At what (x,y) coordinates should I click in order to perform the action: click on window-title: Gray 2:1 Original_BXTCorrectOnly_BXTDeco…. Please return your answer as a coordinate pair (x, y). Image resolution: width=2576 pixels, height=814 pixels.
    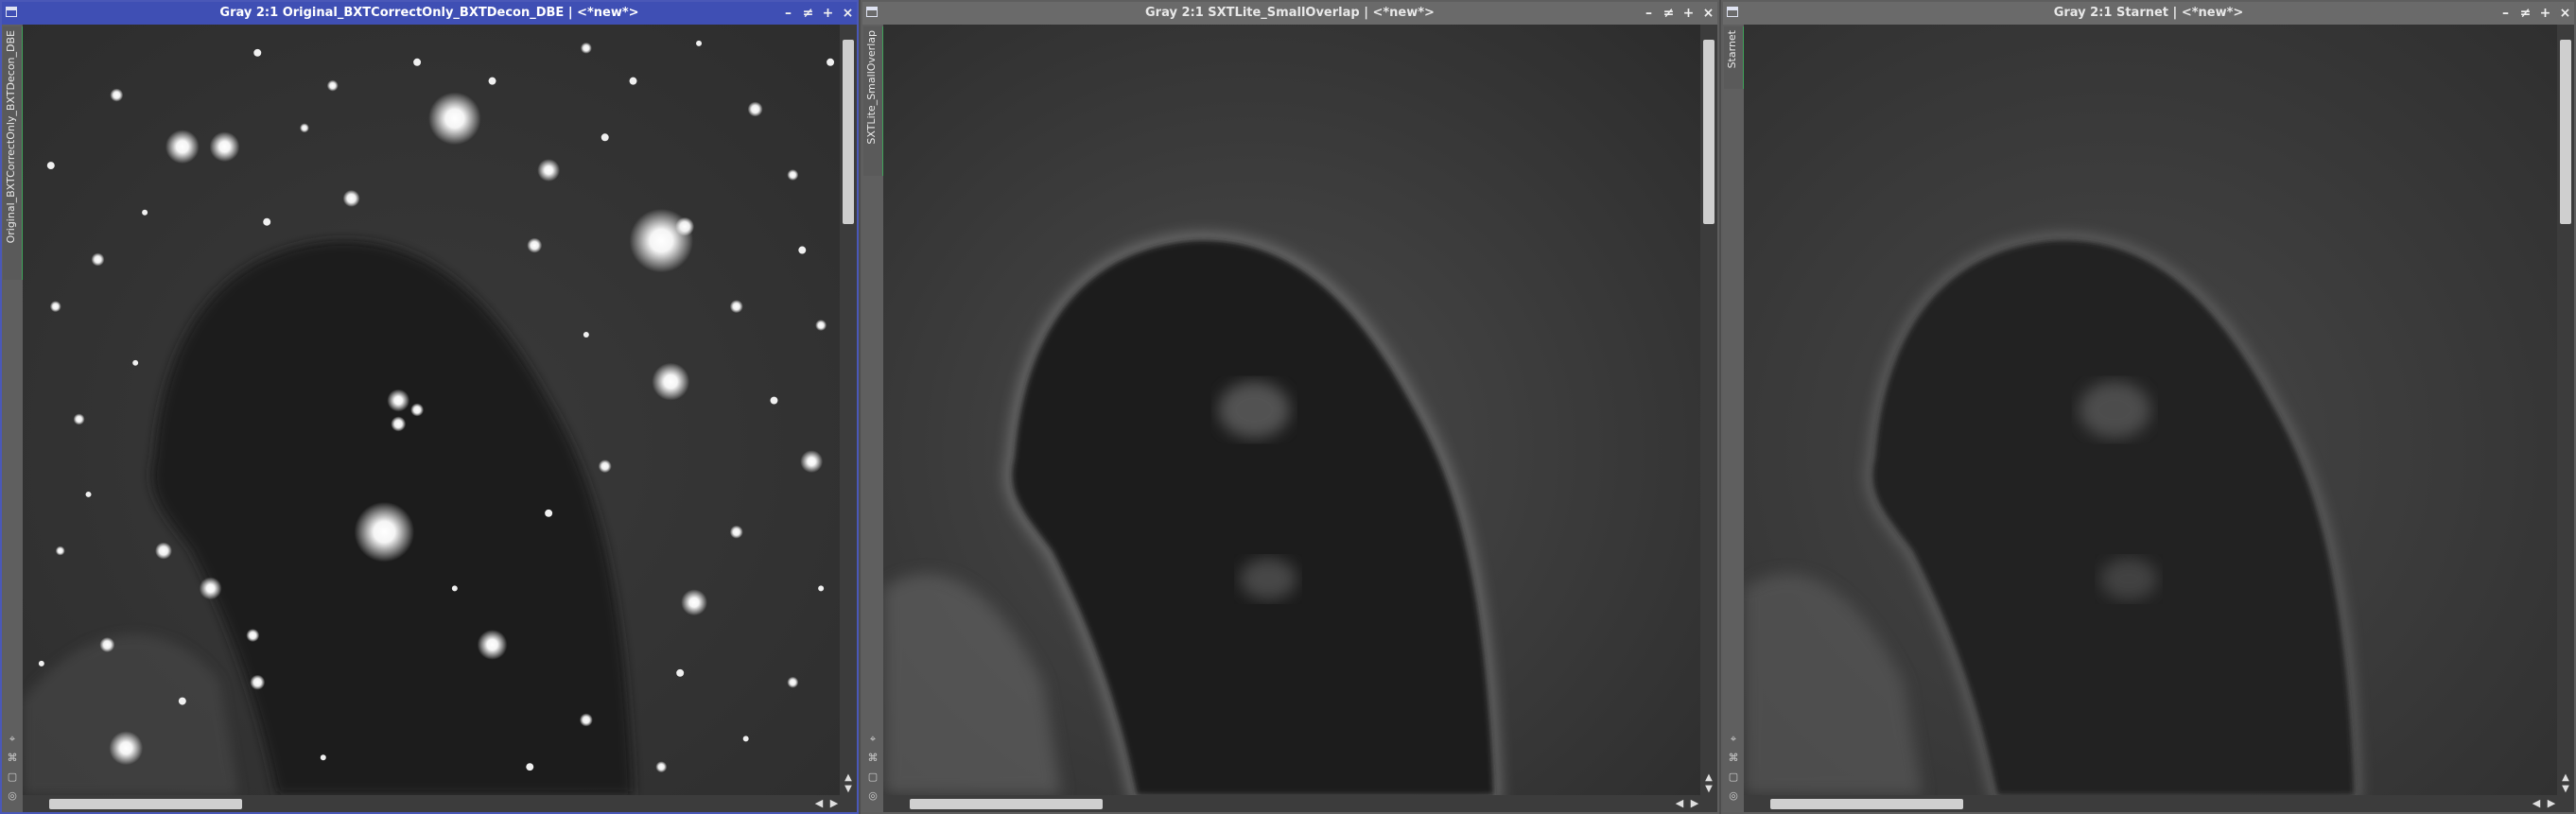
    Looking at the image, I should click on (429, 13).